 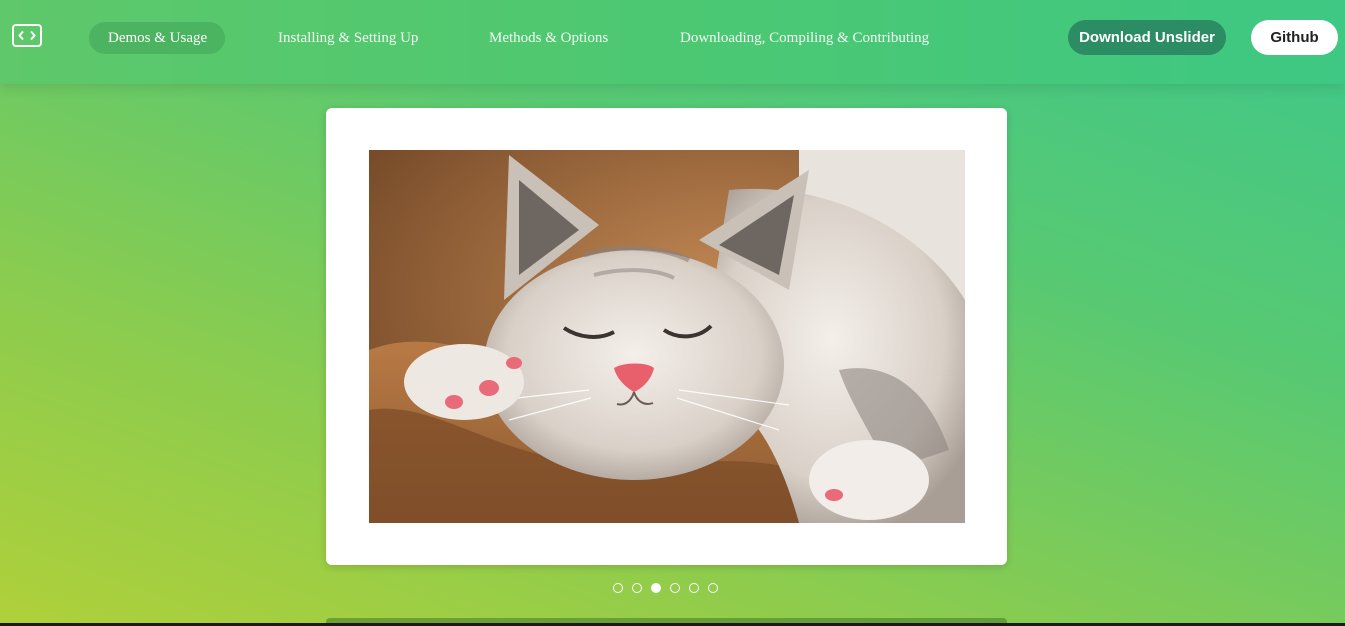 I want to click on nav-demos-usage: Demos & Usage, so click(x=157, y=38).